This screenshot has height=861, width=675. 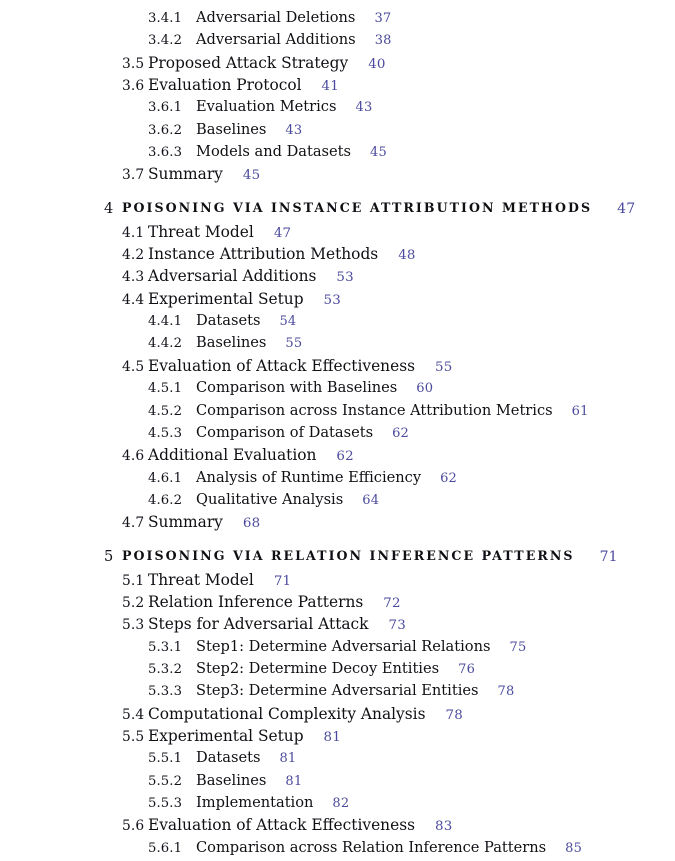 What do you see at coordinates (165, 108) in the screenshot?
I see `toc-entry-number: 3.6.1` at bounding box center [165, 108].